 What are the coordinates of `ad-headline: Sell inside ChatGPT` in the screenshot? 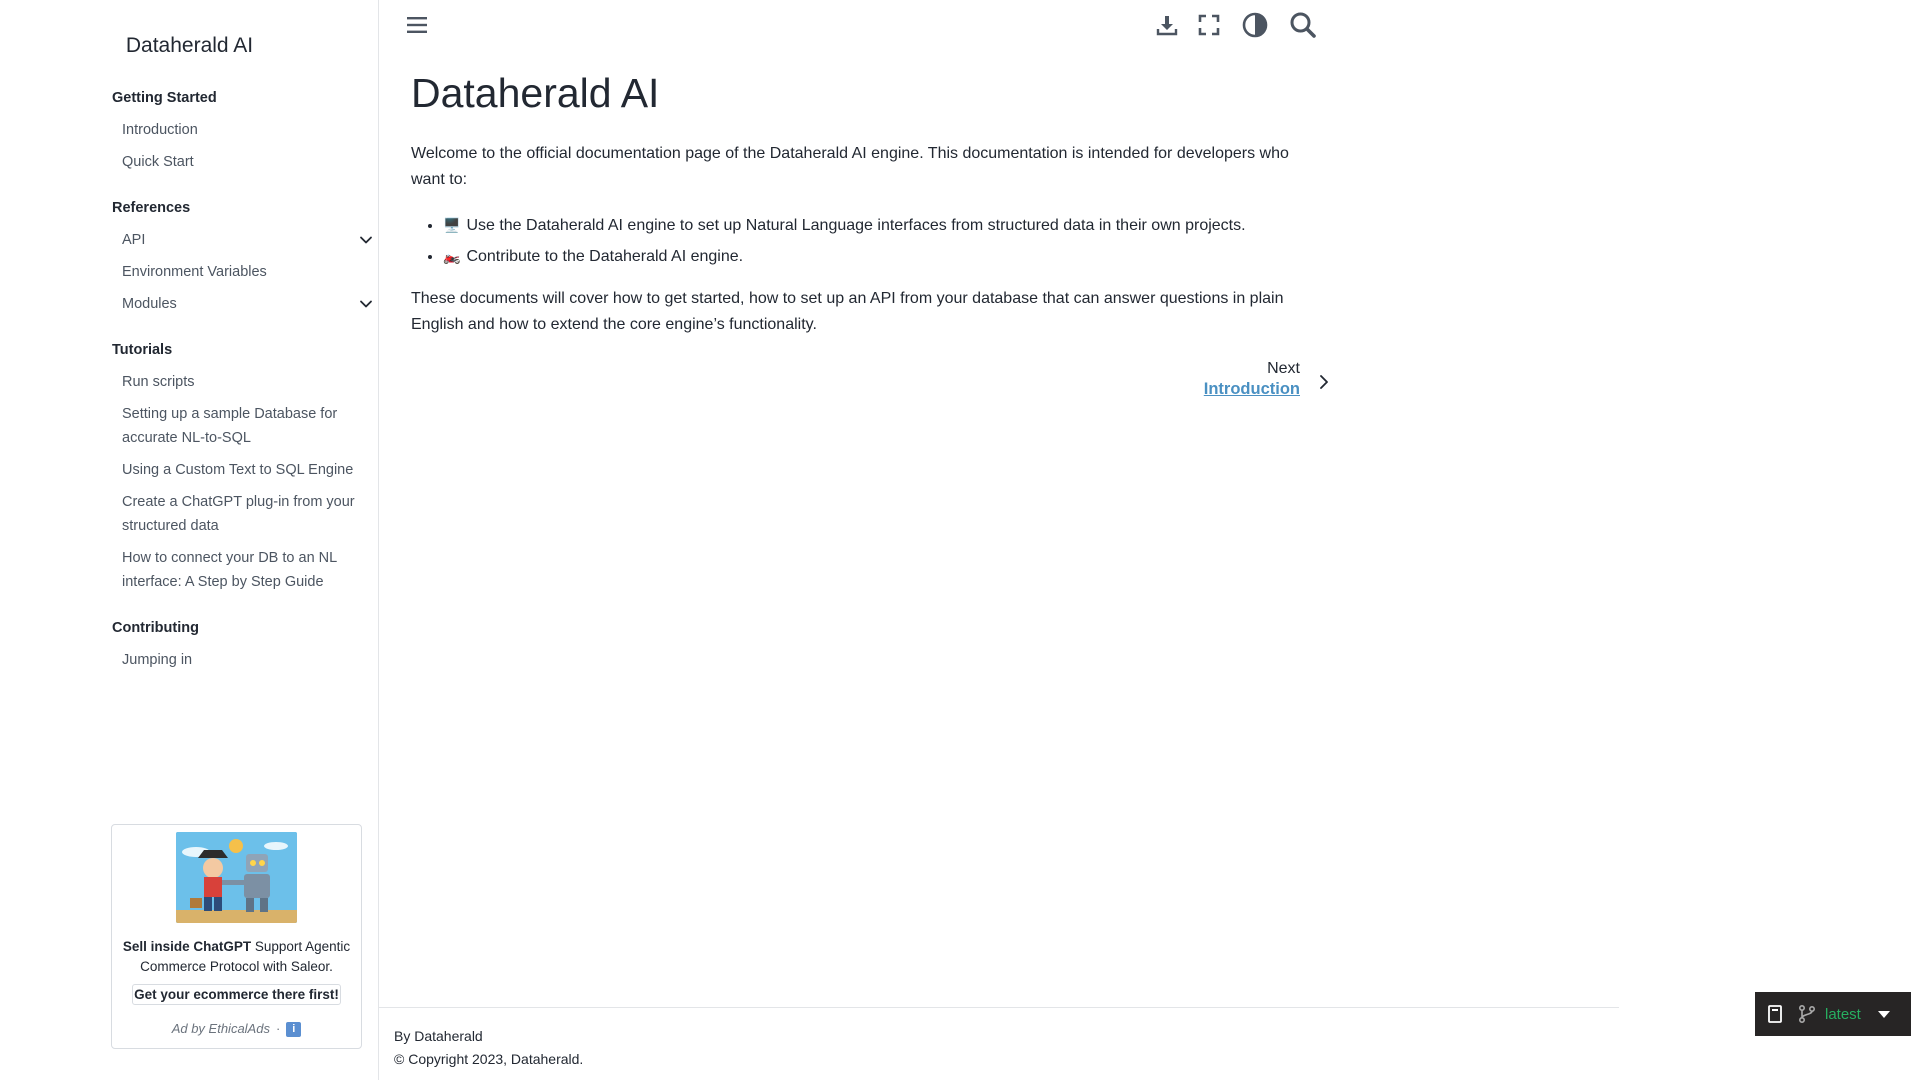 It's located at (187, 946).